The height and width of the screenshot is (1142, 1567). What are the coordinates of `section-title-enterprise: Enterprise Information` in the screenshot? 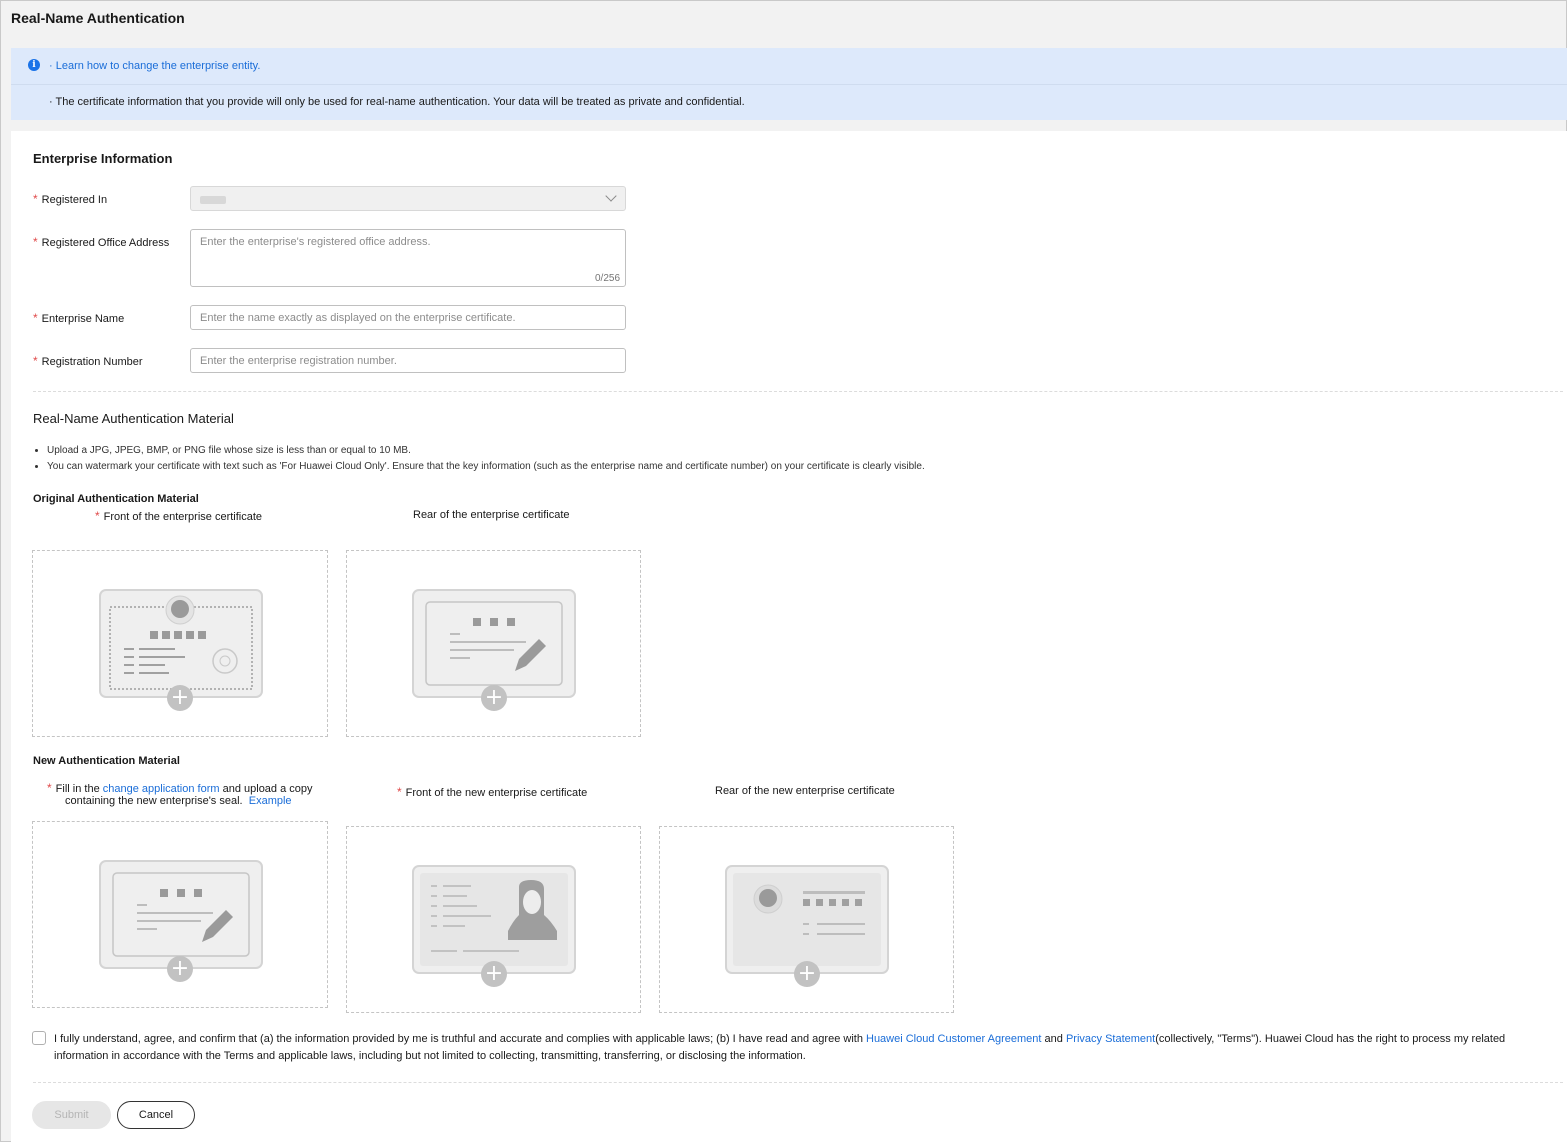 It's located at (103, 158).